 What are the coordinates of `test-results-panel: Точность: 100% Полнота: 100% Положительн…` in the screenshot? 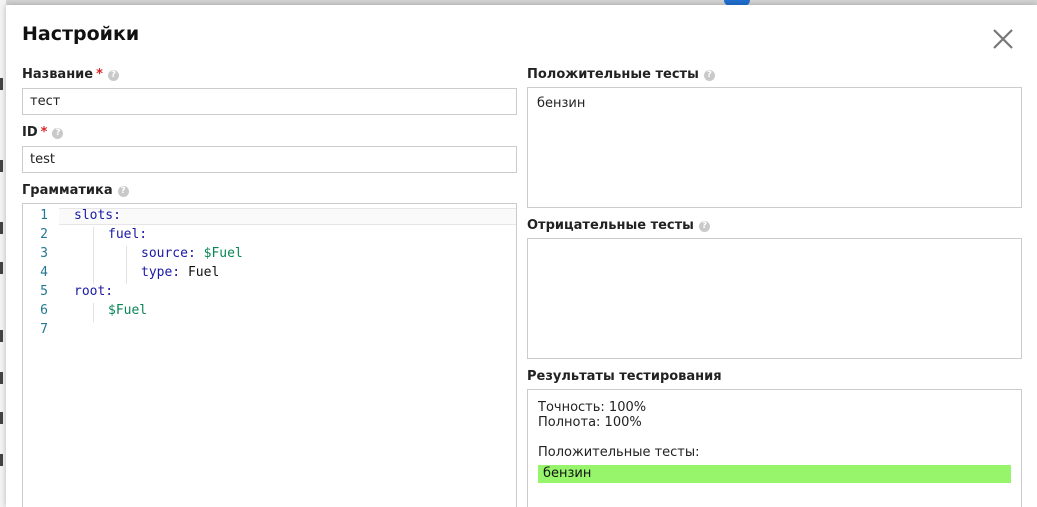 It's located at (774, 448).